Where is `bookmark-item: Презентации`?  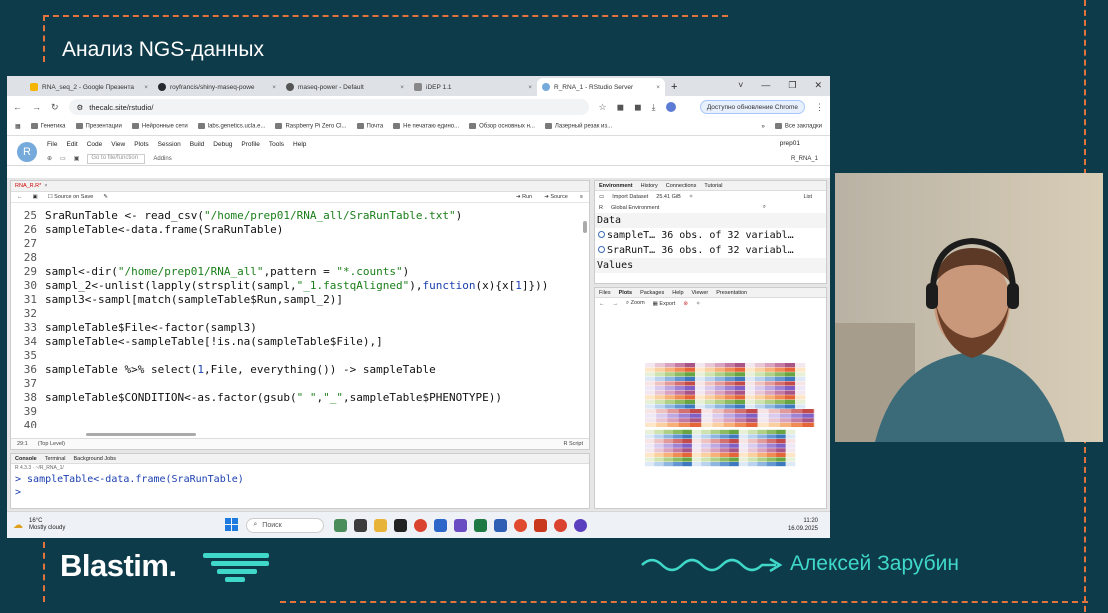
bookmark-item: Презентации is located at coordinates (98, 126).